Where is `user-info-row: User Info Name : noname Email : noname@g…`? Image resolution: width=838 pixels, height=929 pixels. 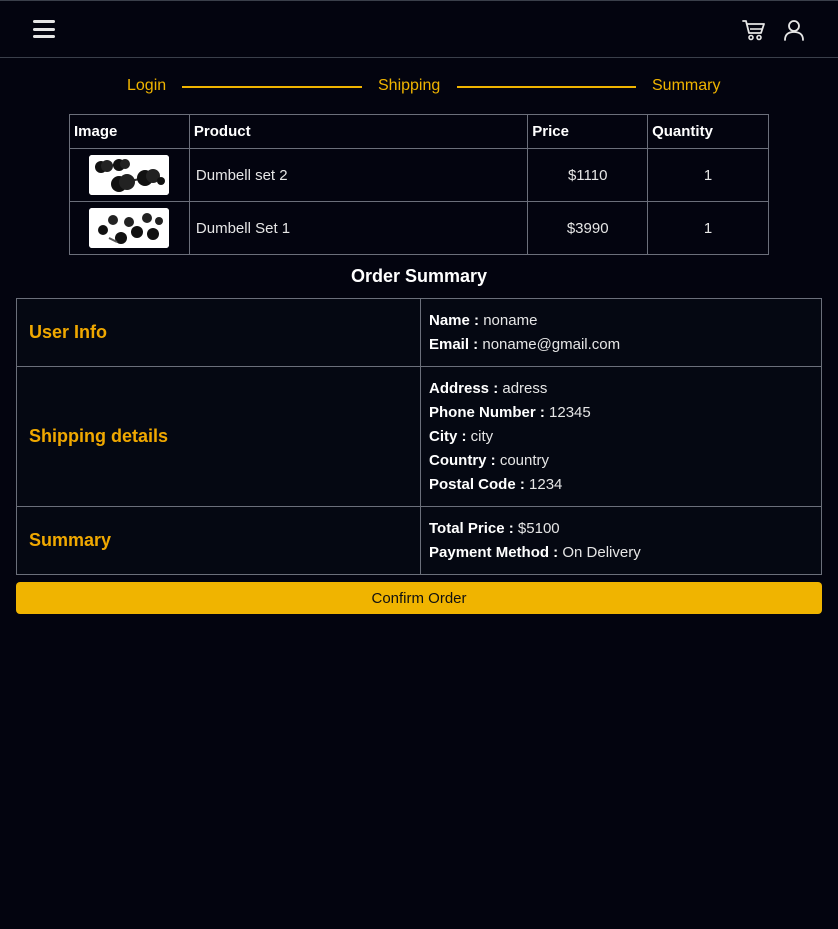 user-info-row: User Info Name : noname Email : noname@g… is located at coordinates (419, 332).